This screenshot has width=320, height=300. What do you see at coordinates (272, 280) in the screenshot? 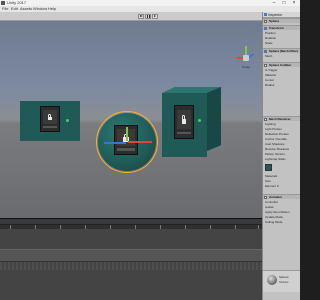
I see `material-sphere-icon` at bounding box center [272, 280].